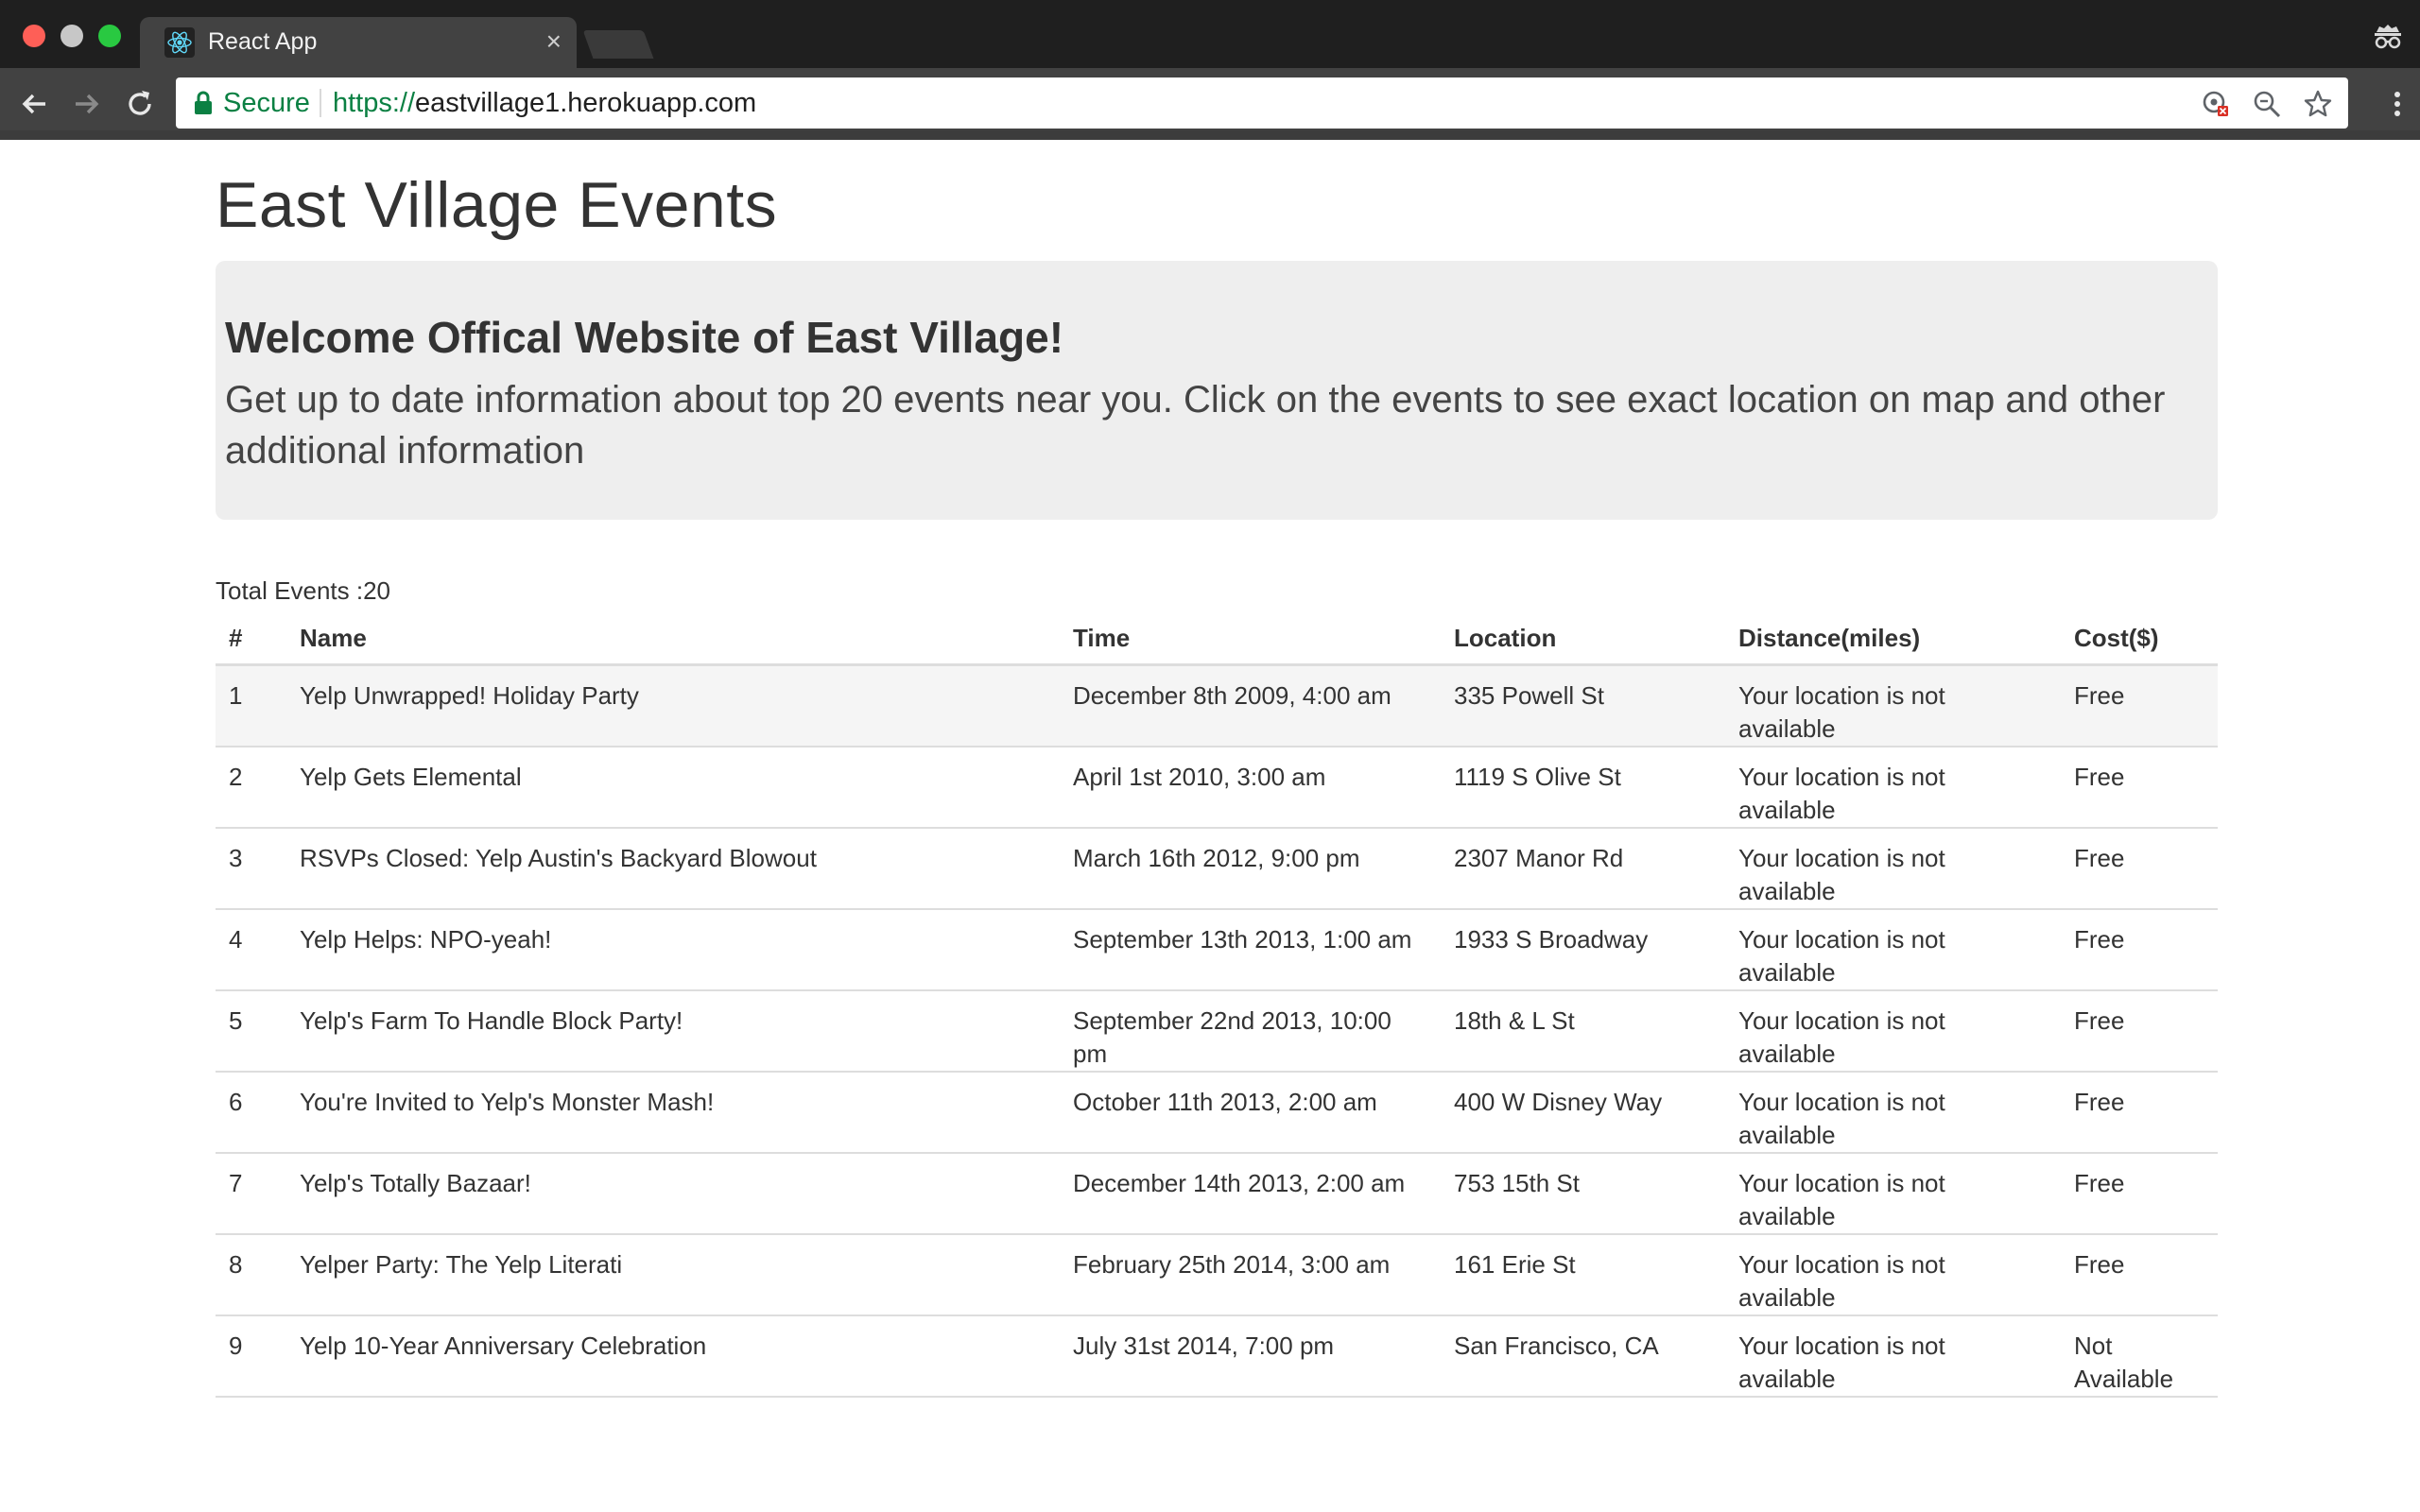 This screenshot has width=2420, height=1512. What do you see at coordinates (251, 950) in the screenshot?
I see `event-number: 4` at bounding box center [251, 950].